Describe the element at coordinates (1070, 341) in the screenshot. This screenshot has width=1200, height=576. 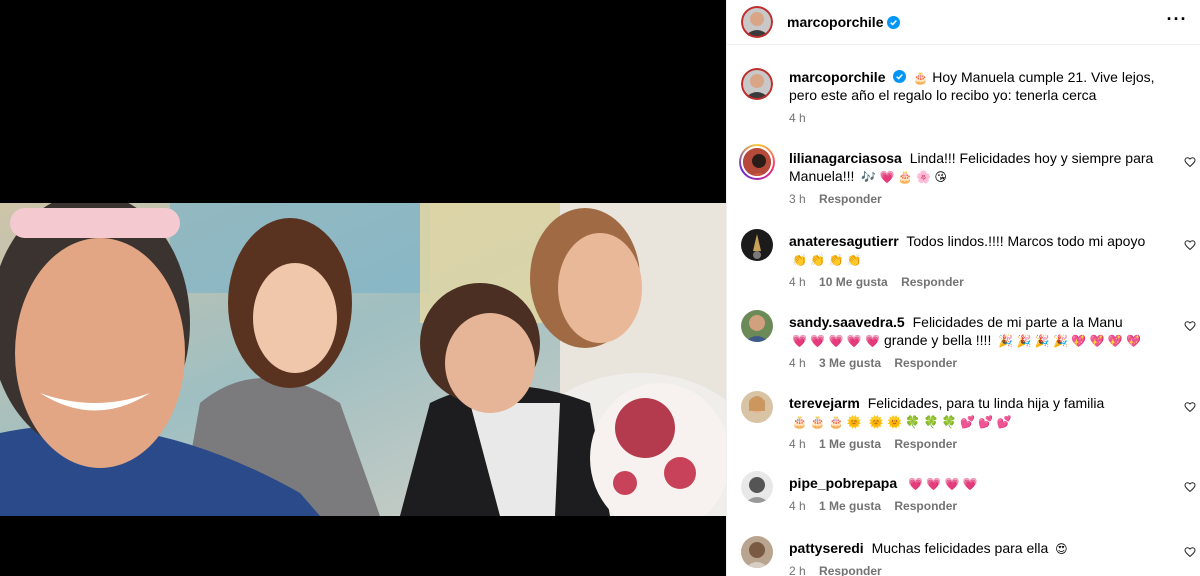
I see `comment-emojis-continued: 🎉 🎉 🎉 🎉 💖 💖 💖 💖` at that location.